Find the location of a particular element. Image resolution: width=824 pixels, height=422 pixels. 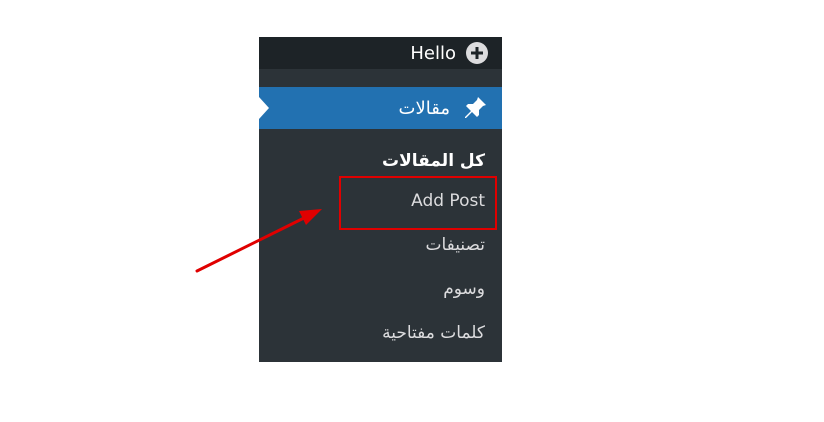

pointer-arrow-icon is located at coordinates (258, 241).